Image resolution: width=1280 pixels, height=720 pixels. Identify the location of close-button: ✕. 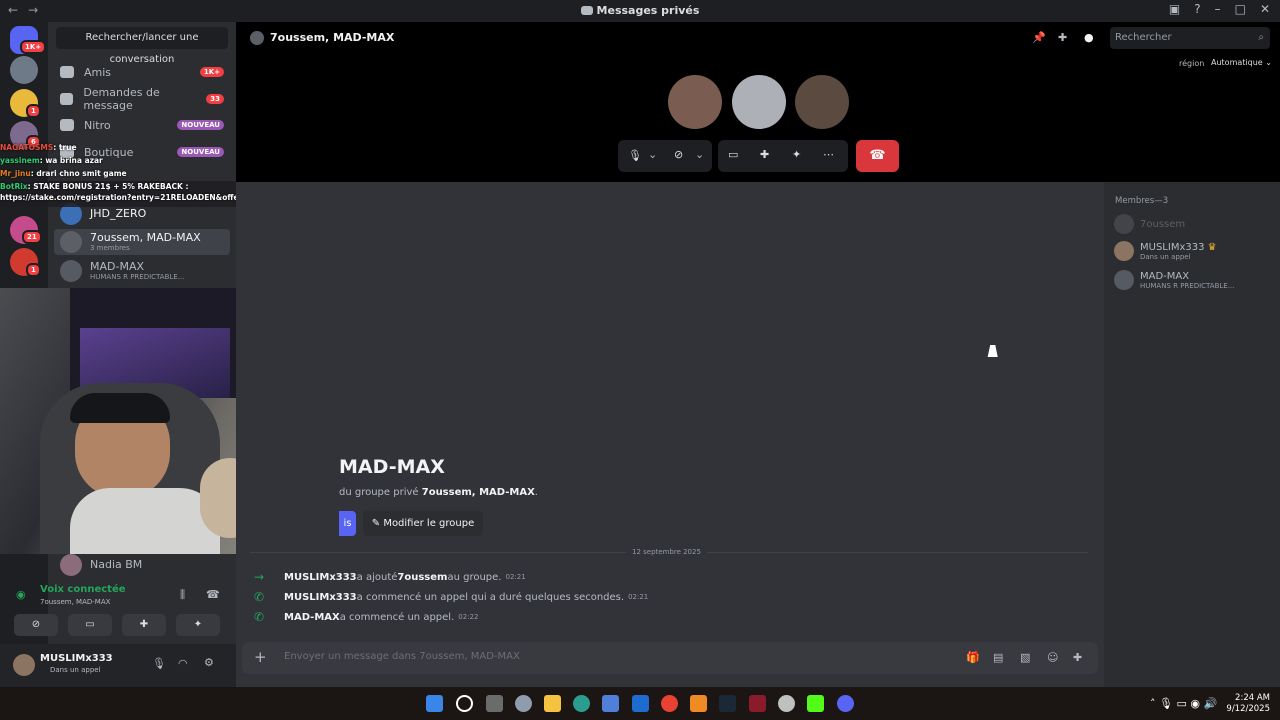
(1265, 9).